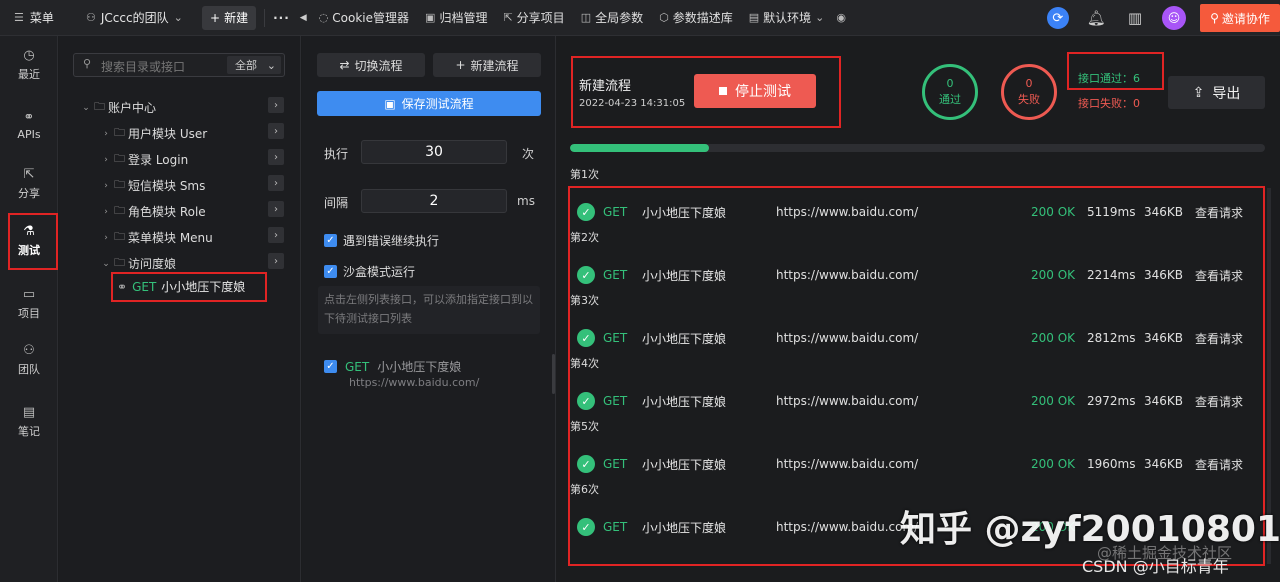 The width and height of the screenshot is (1280, 582). Describe the element at coordinates (29, 125) in the screenshot. I see `rail-item-apis: ⚭ APIs` at that location.